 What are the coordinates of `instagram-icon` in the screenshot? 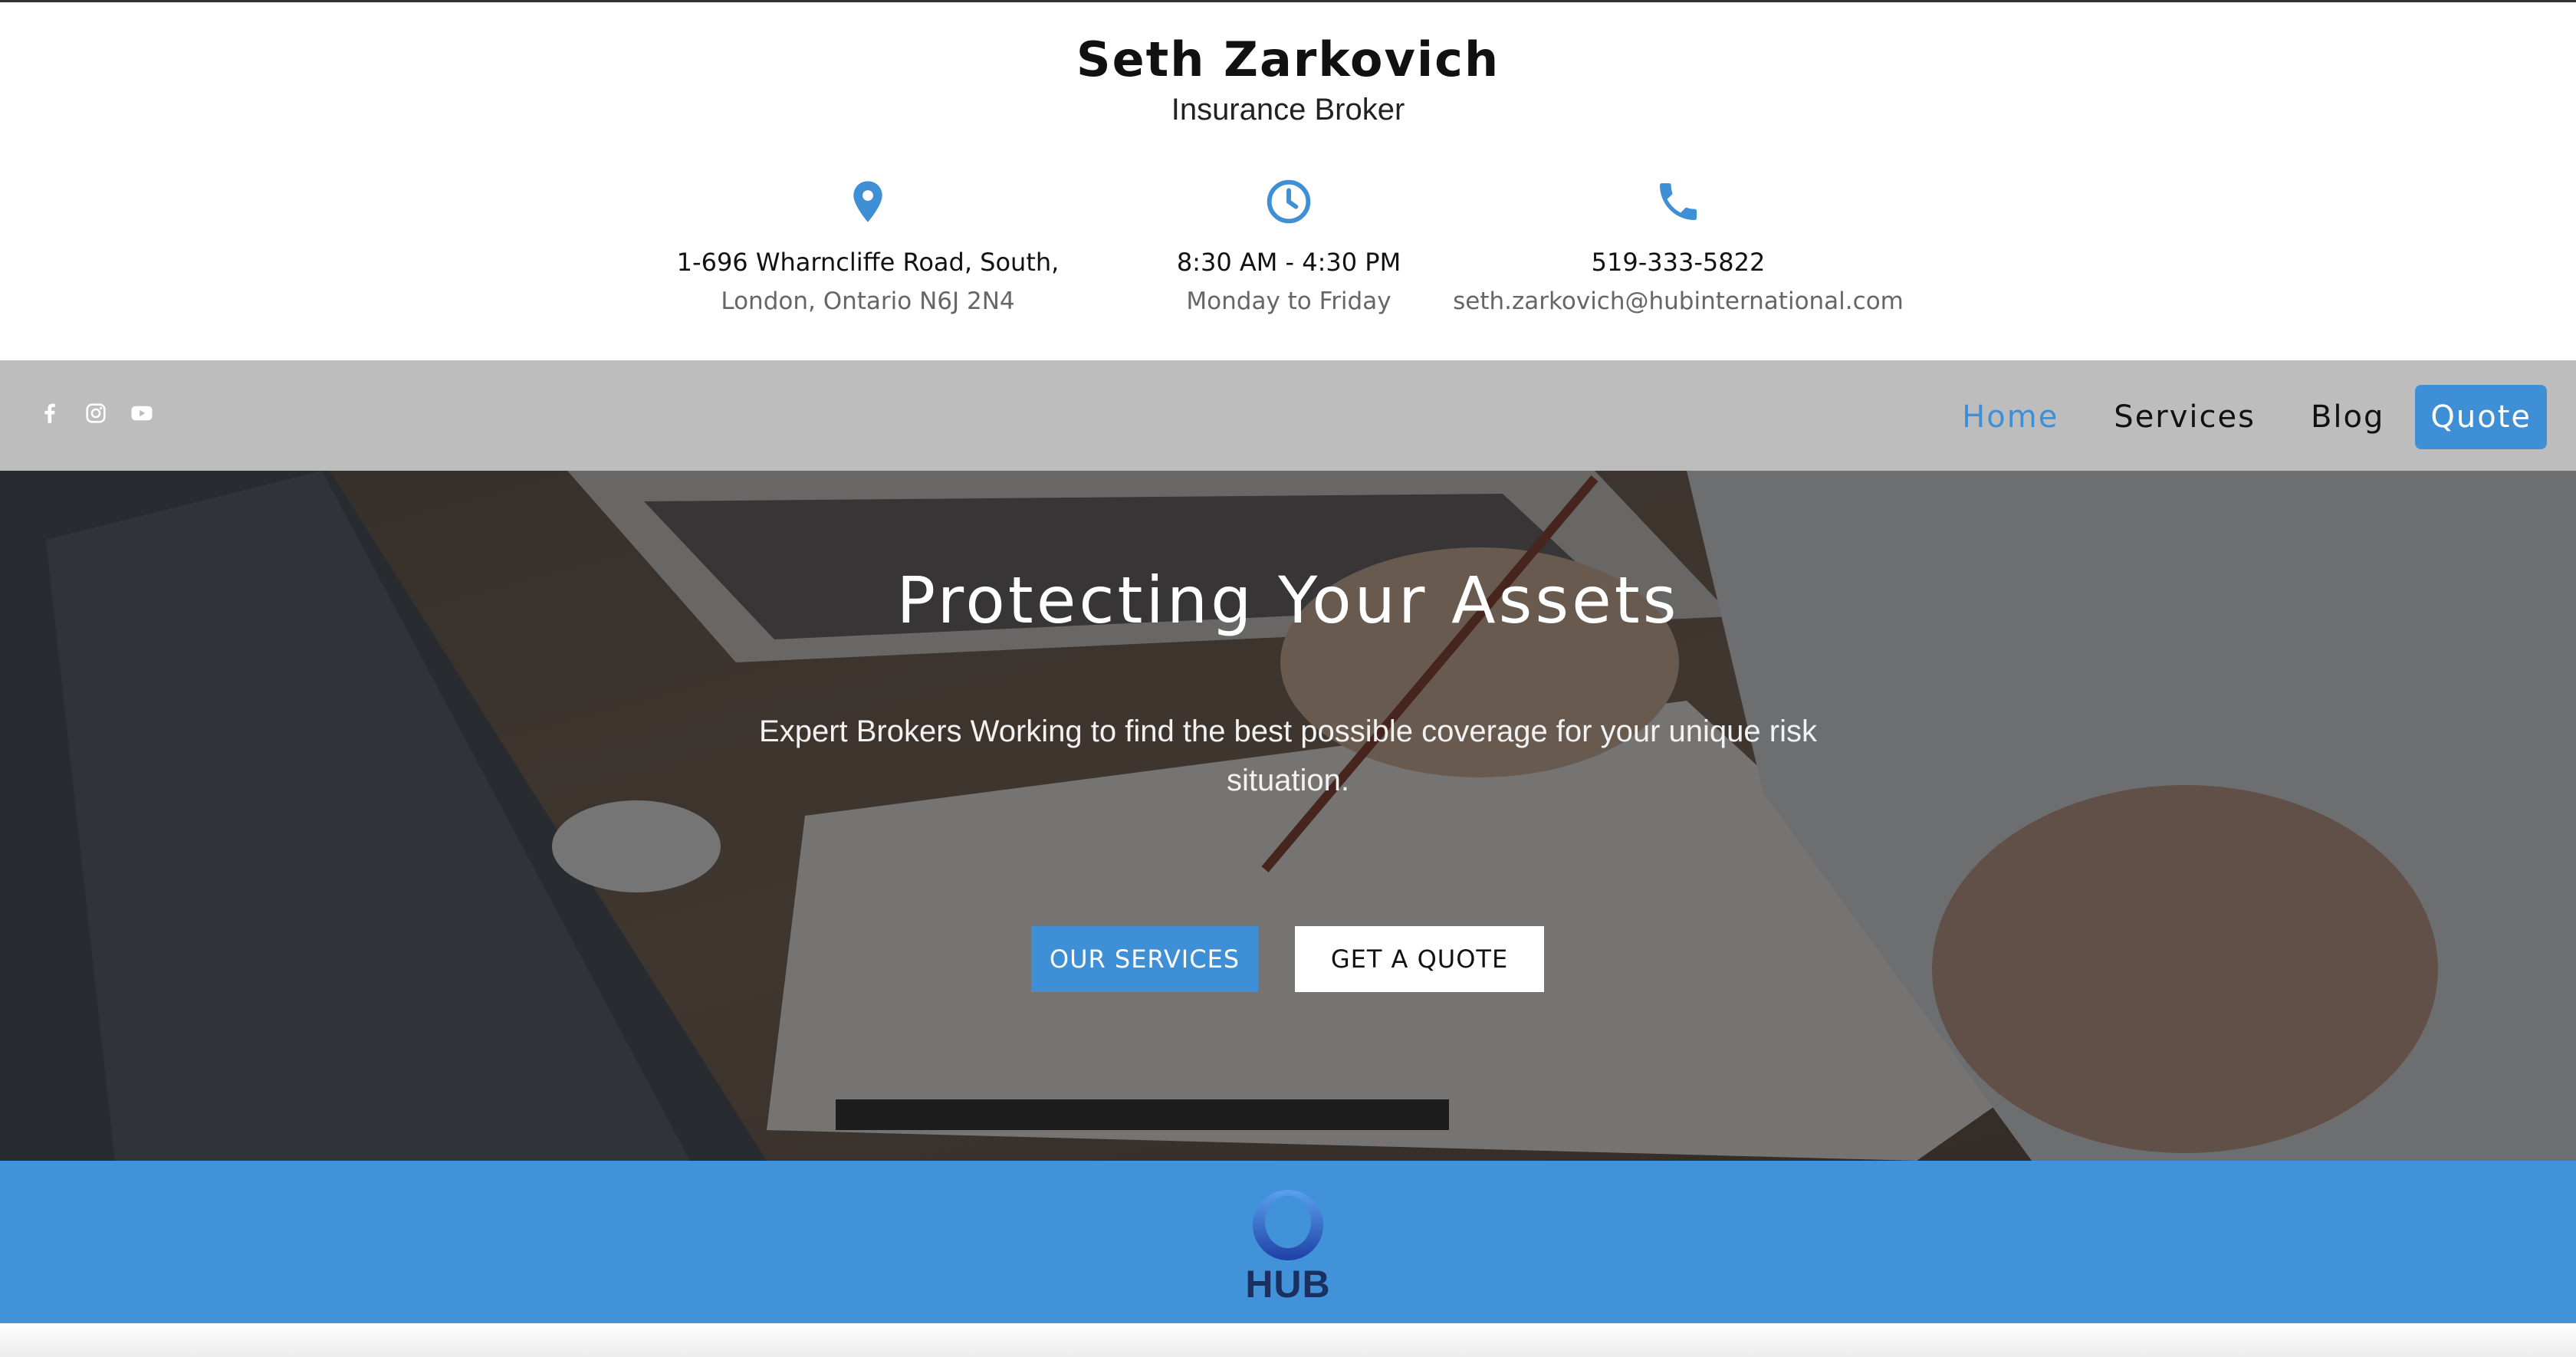 It's located at (96, 413).